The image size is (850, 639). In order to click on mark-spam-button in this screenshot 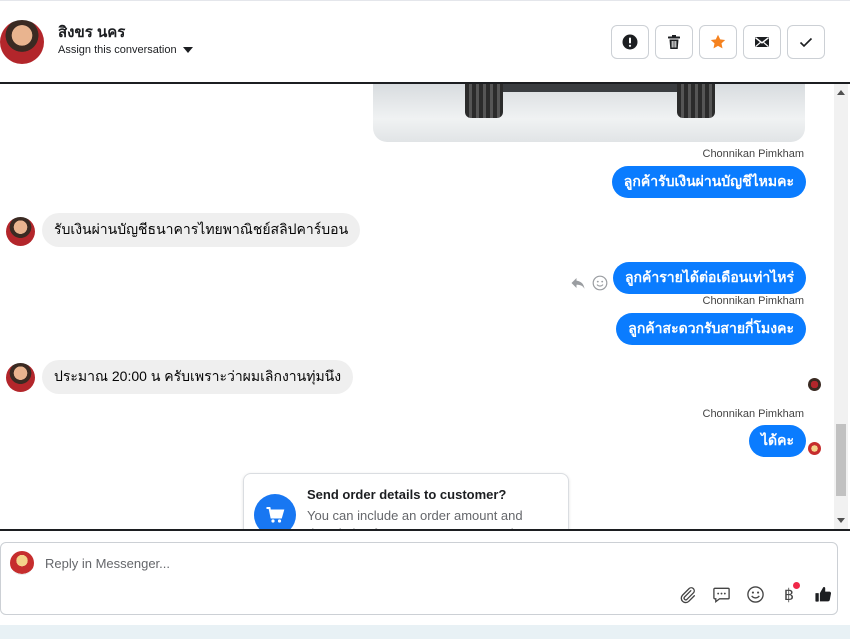, I will do `click(630, 42)`.